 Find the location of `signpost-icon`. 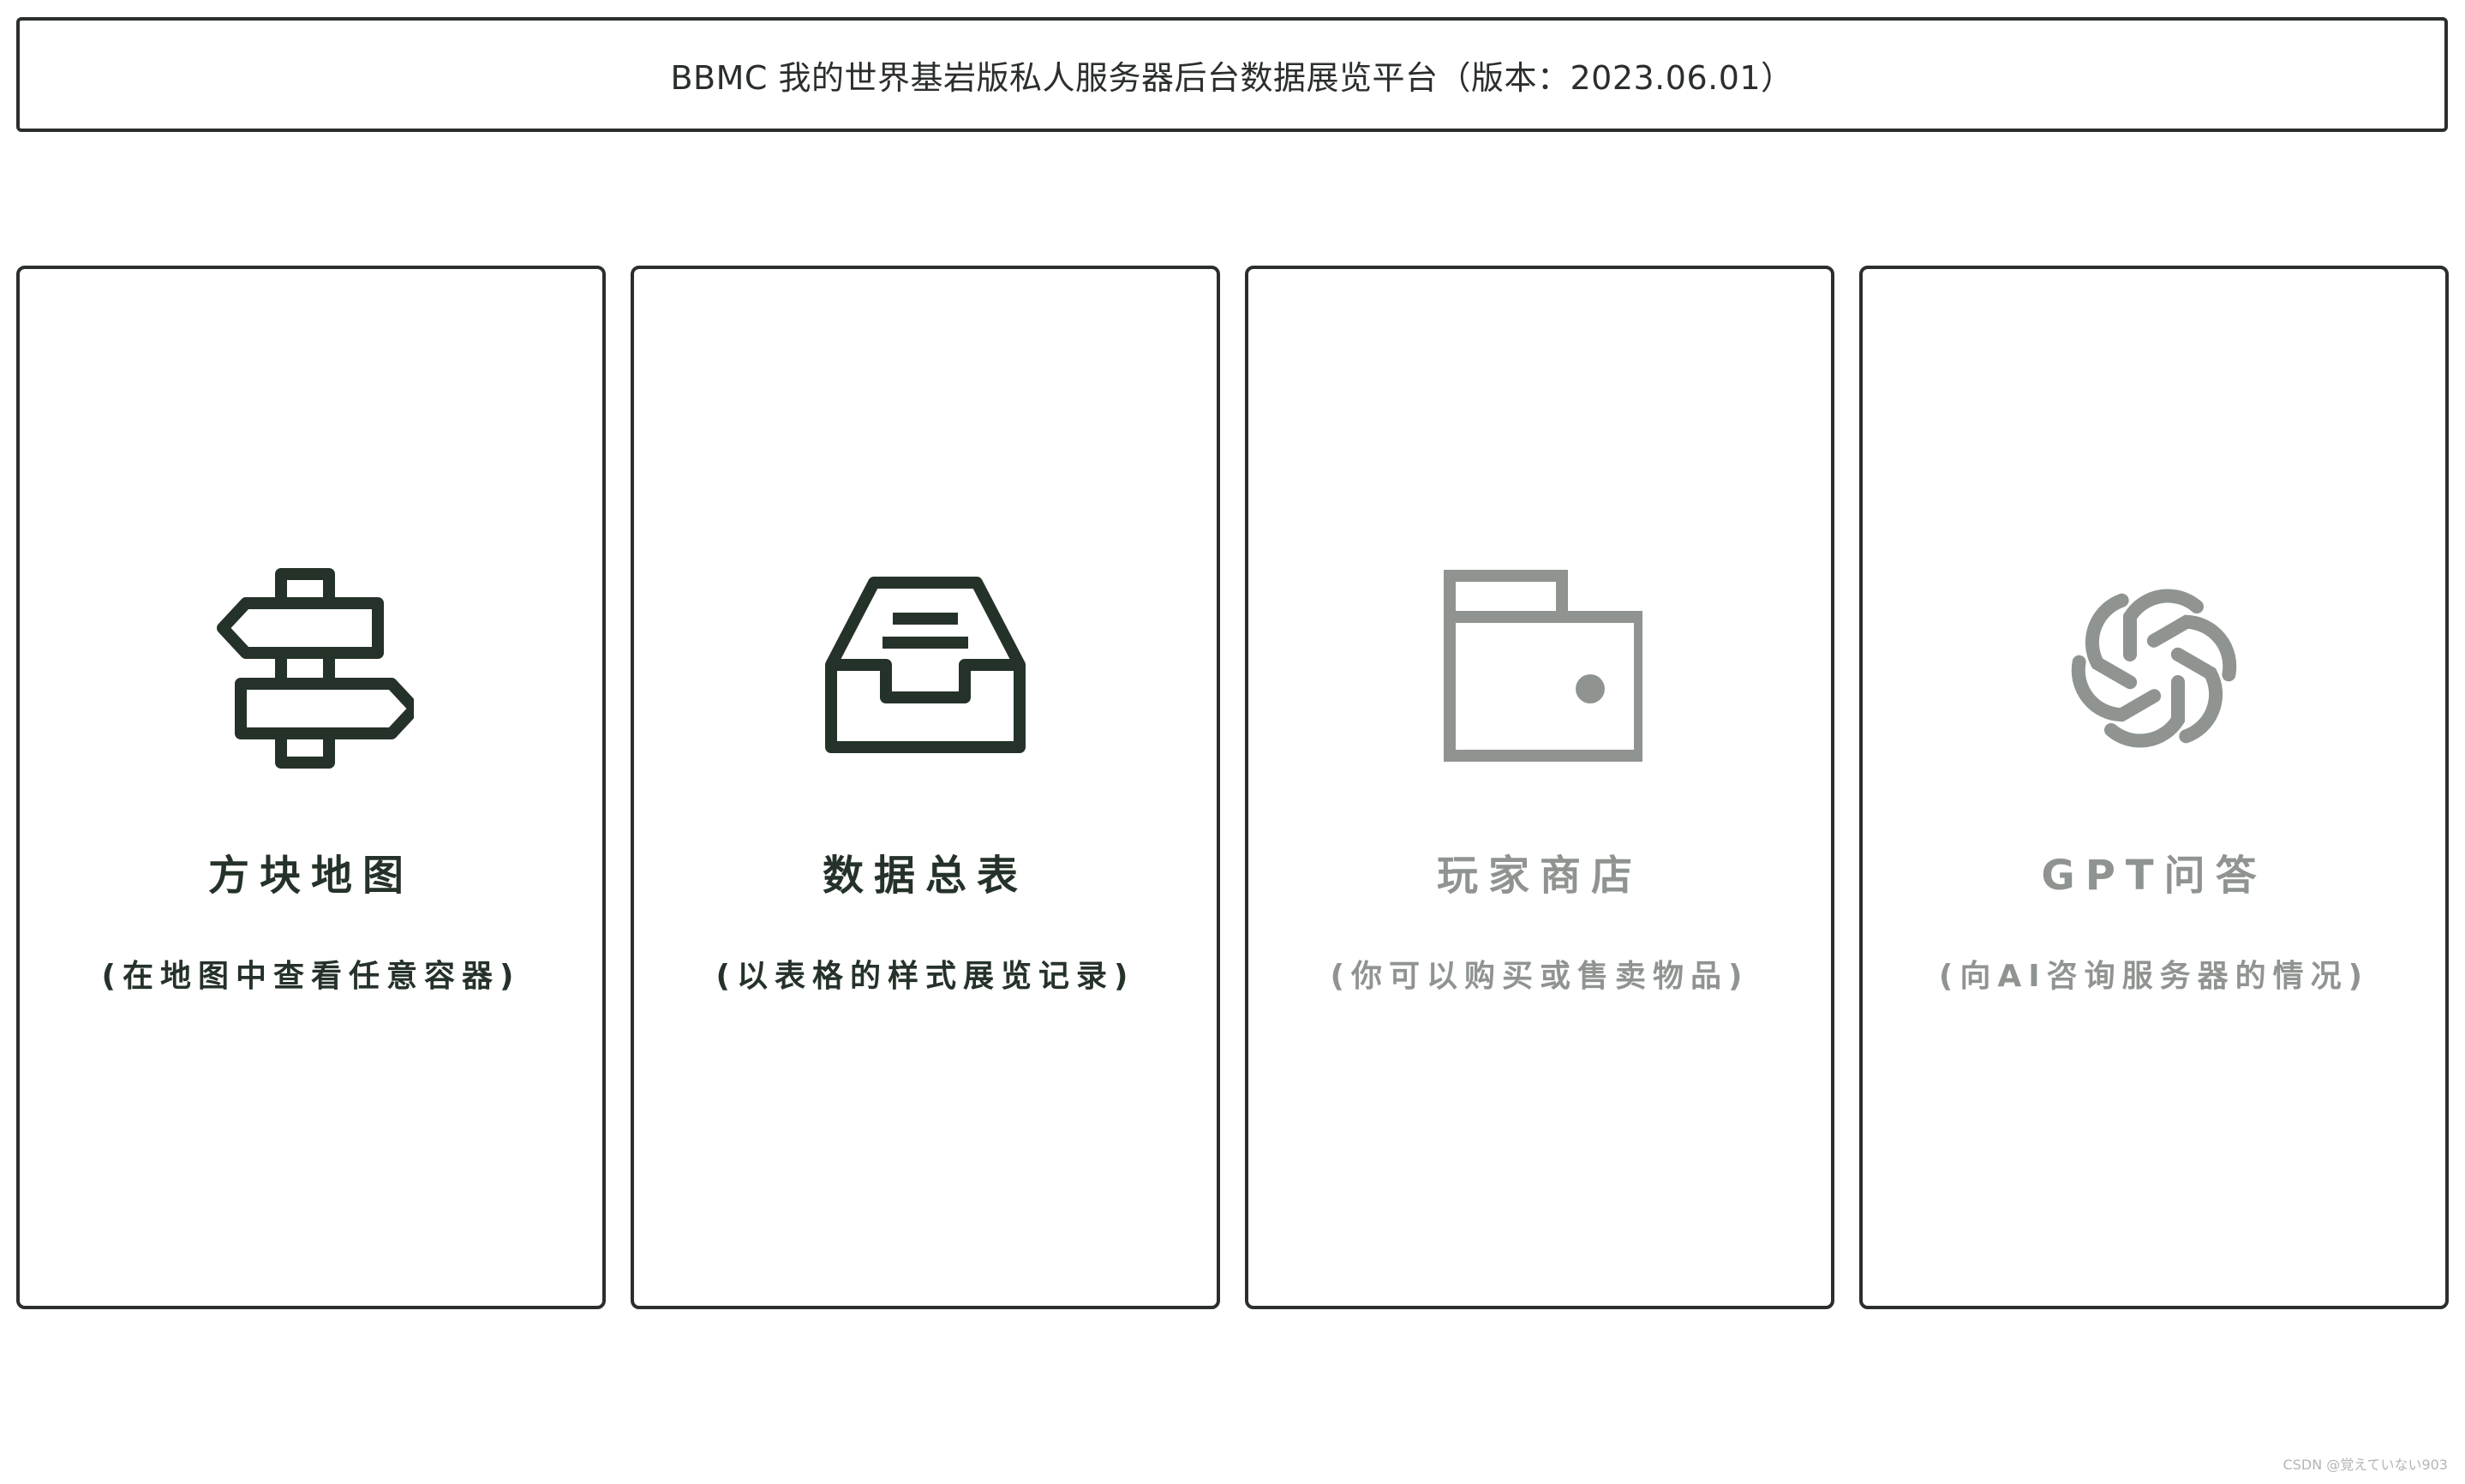

signpost-icon is located at coordinates (315, 668).